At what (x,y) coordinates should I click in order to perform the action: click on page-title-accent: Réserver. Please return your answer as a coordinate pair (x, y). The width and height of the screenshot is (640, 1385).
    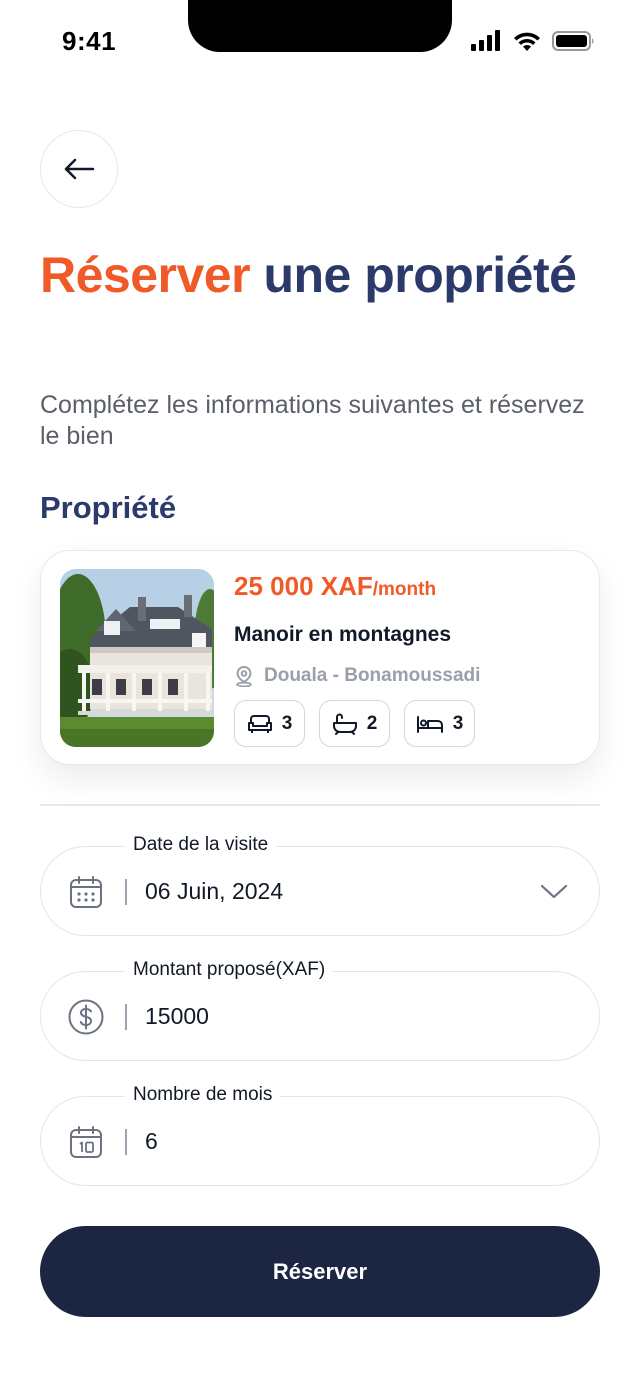
    Looking at the image, I should click on (145, 275).